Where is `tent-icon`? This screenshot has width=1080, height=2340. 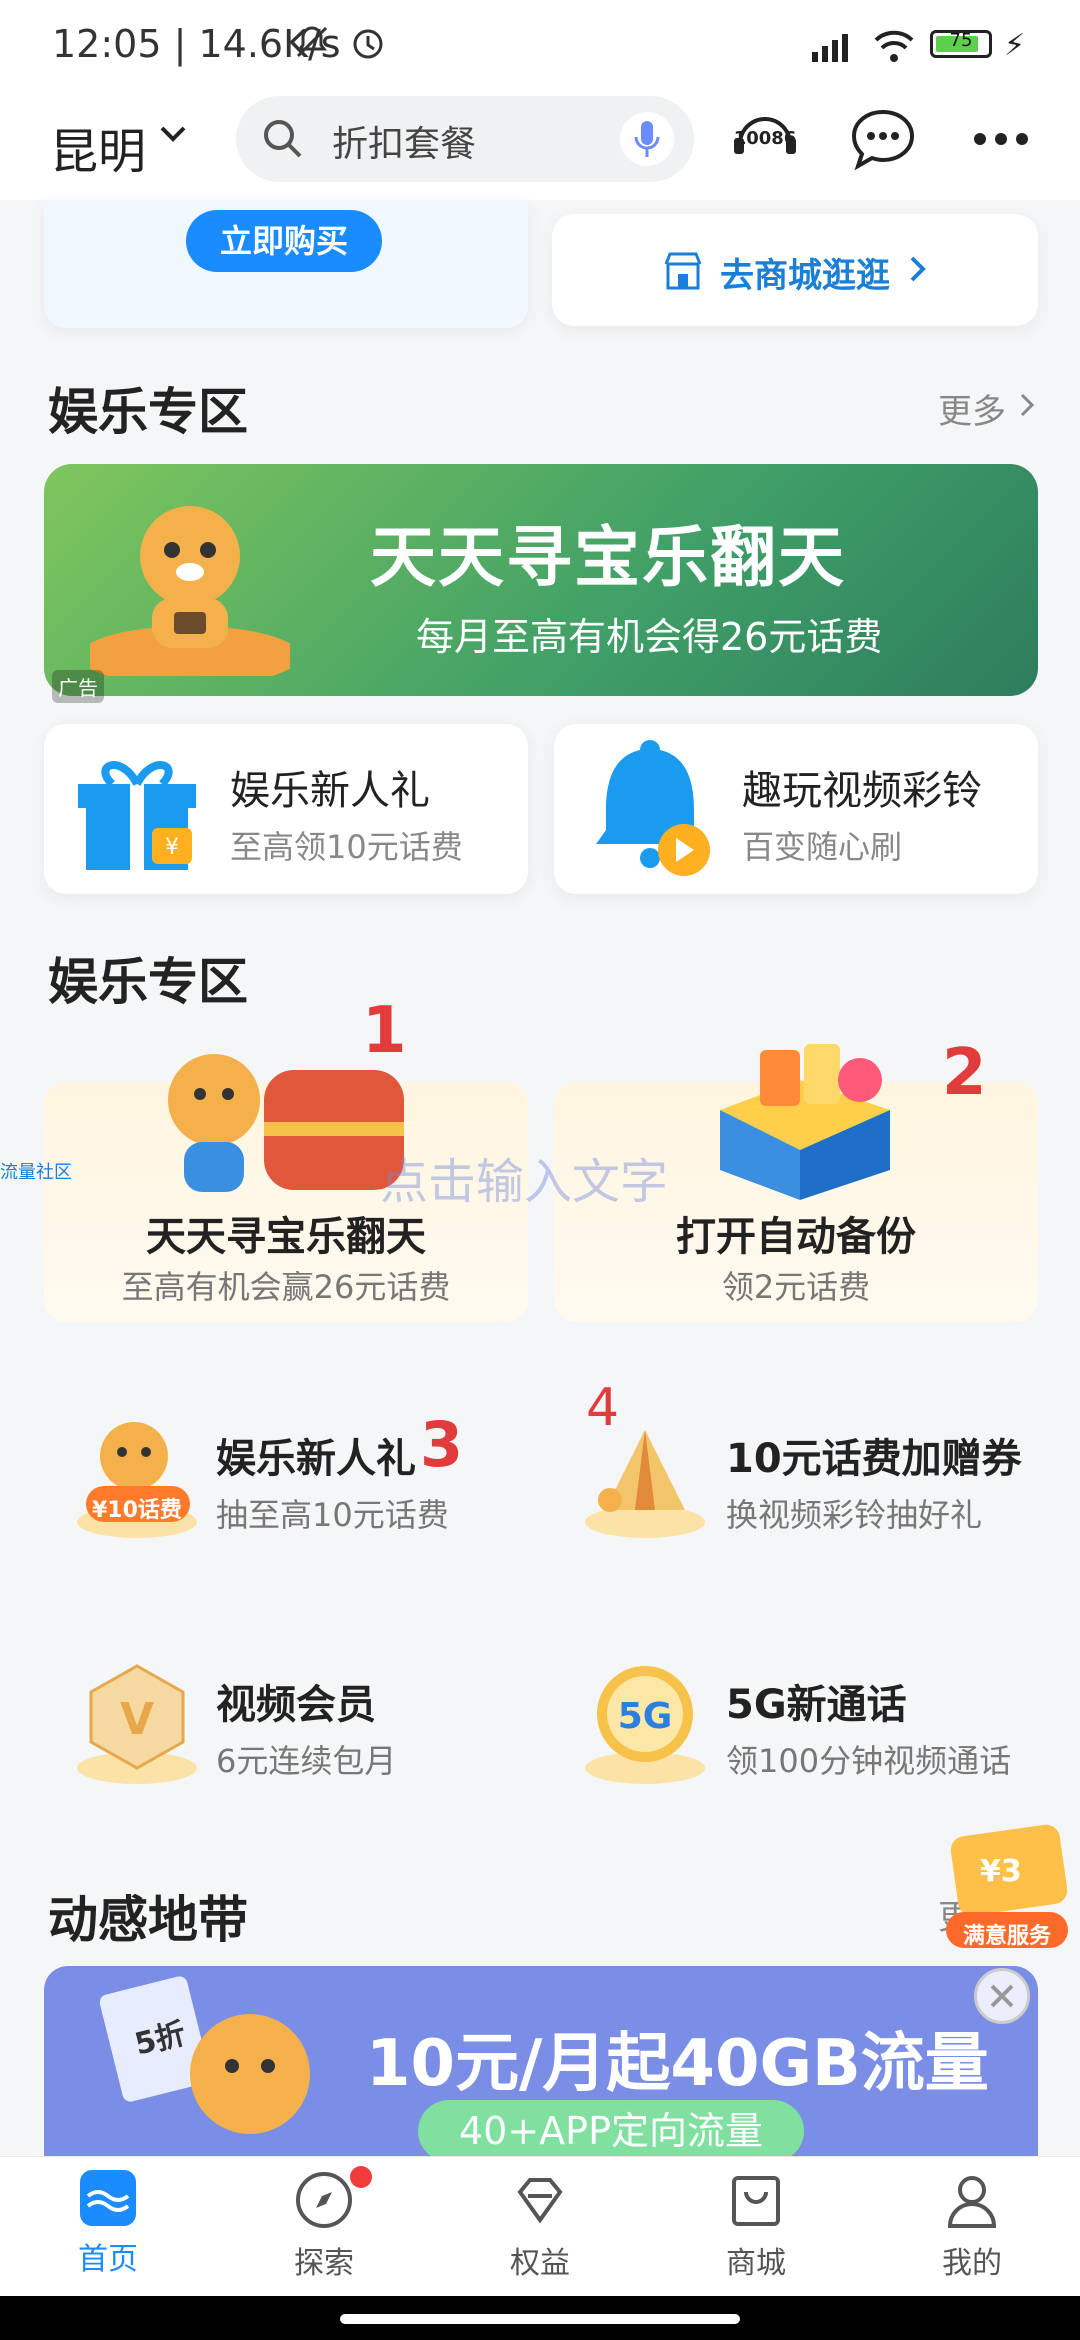 tent-icon is located at coordinates (645, 1475).